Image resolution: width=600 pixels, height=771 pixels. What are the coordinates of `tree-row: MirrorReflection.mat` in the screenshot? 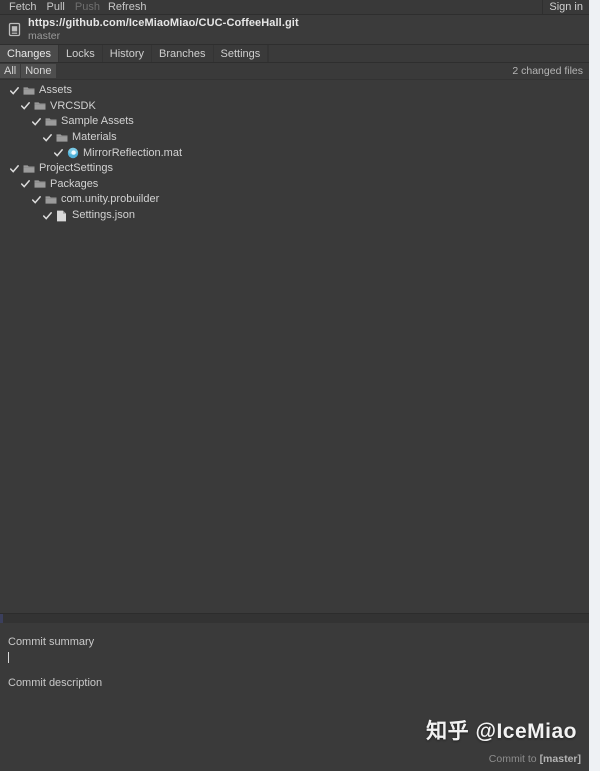 It's located at (294, 153).